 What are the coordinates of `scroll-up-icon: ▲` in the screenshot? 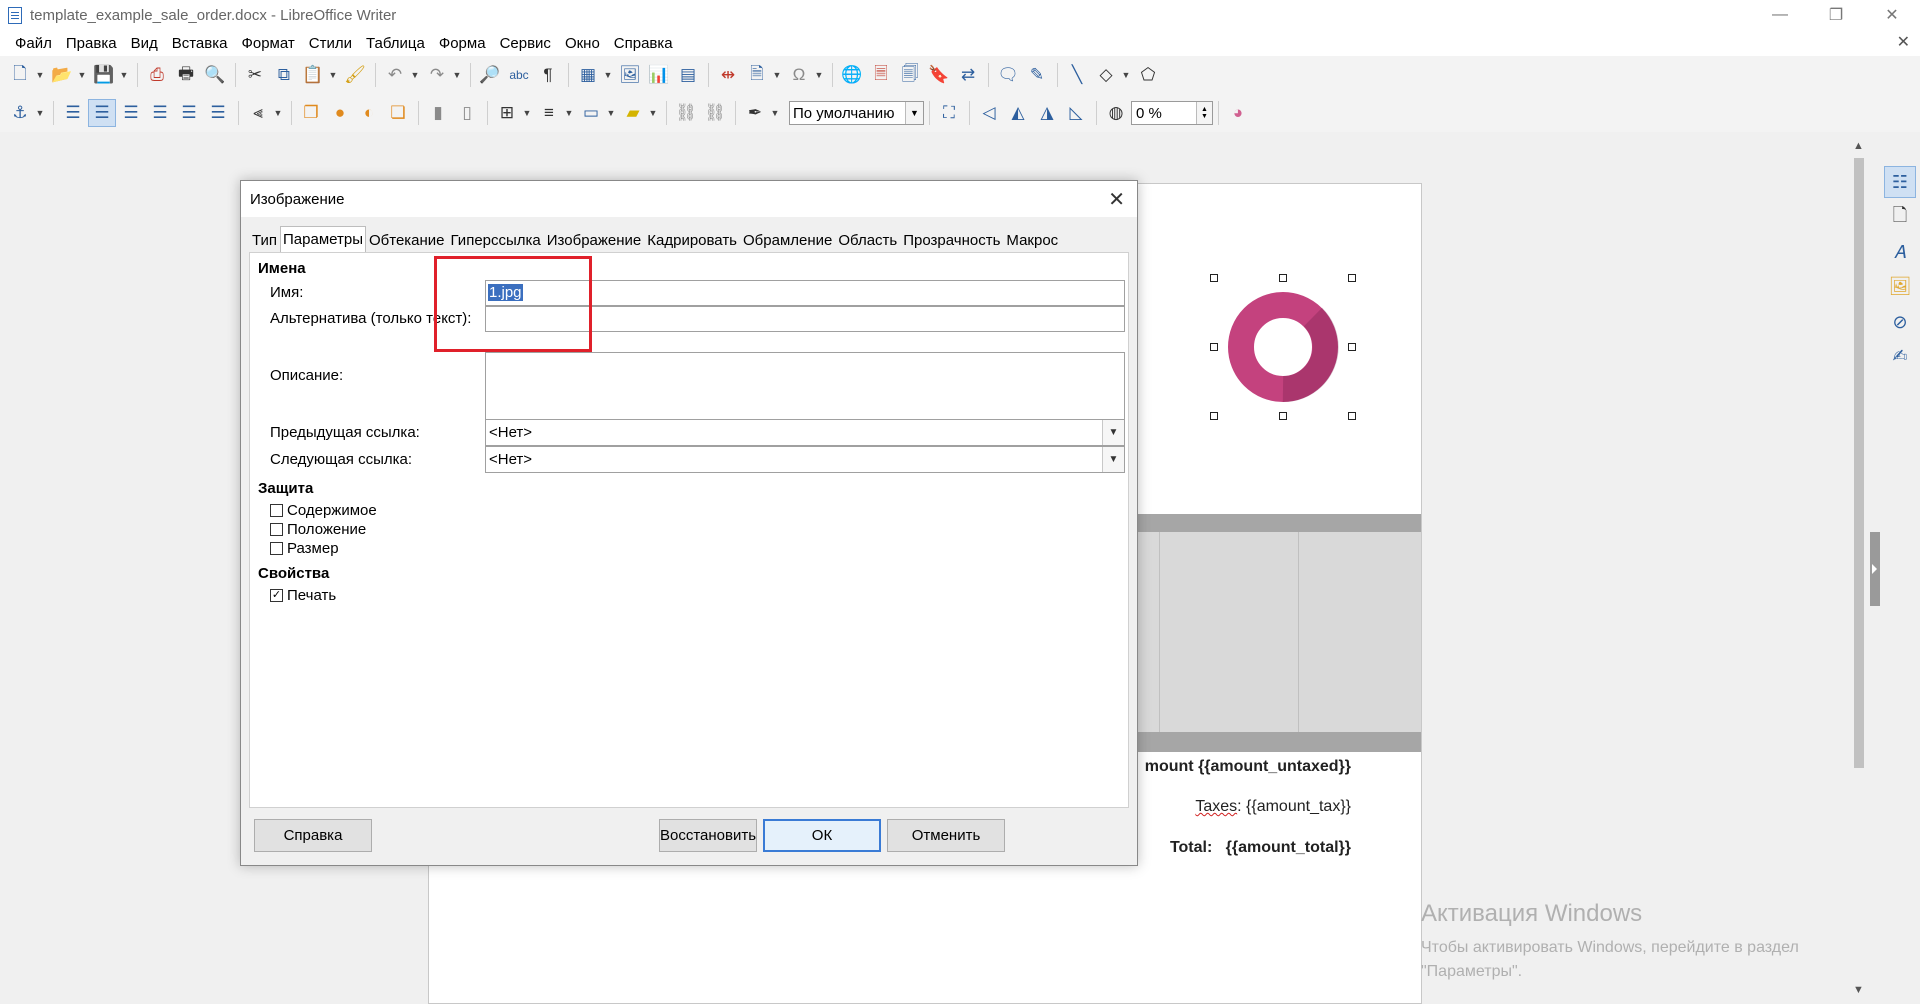 It's located at (1858, 146).